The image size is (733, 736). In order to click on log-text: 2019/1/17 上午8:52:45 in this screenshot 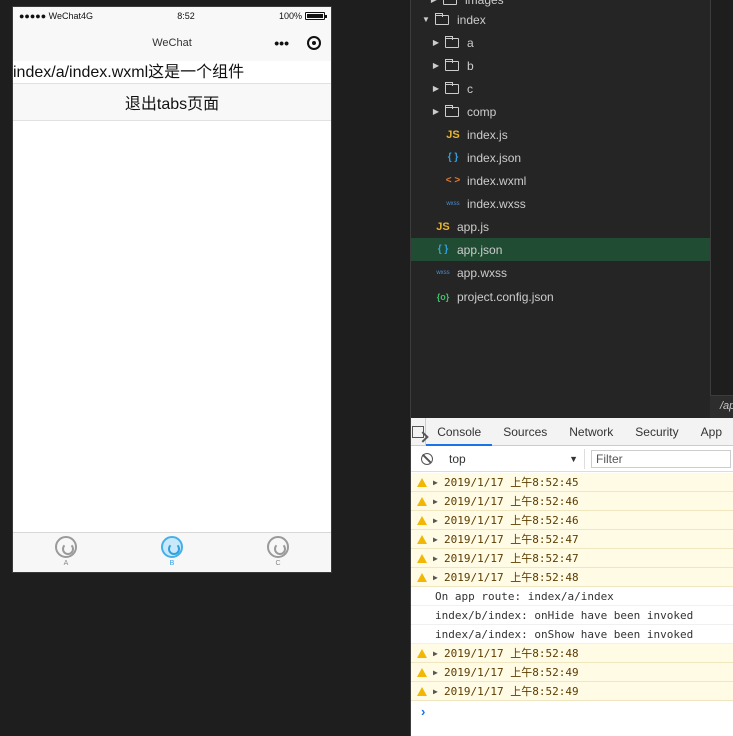, I will do `click(511, 482)`.